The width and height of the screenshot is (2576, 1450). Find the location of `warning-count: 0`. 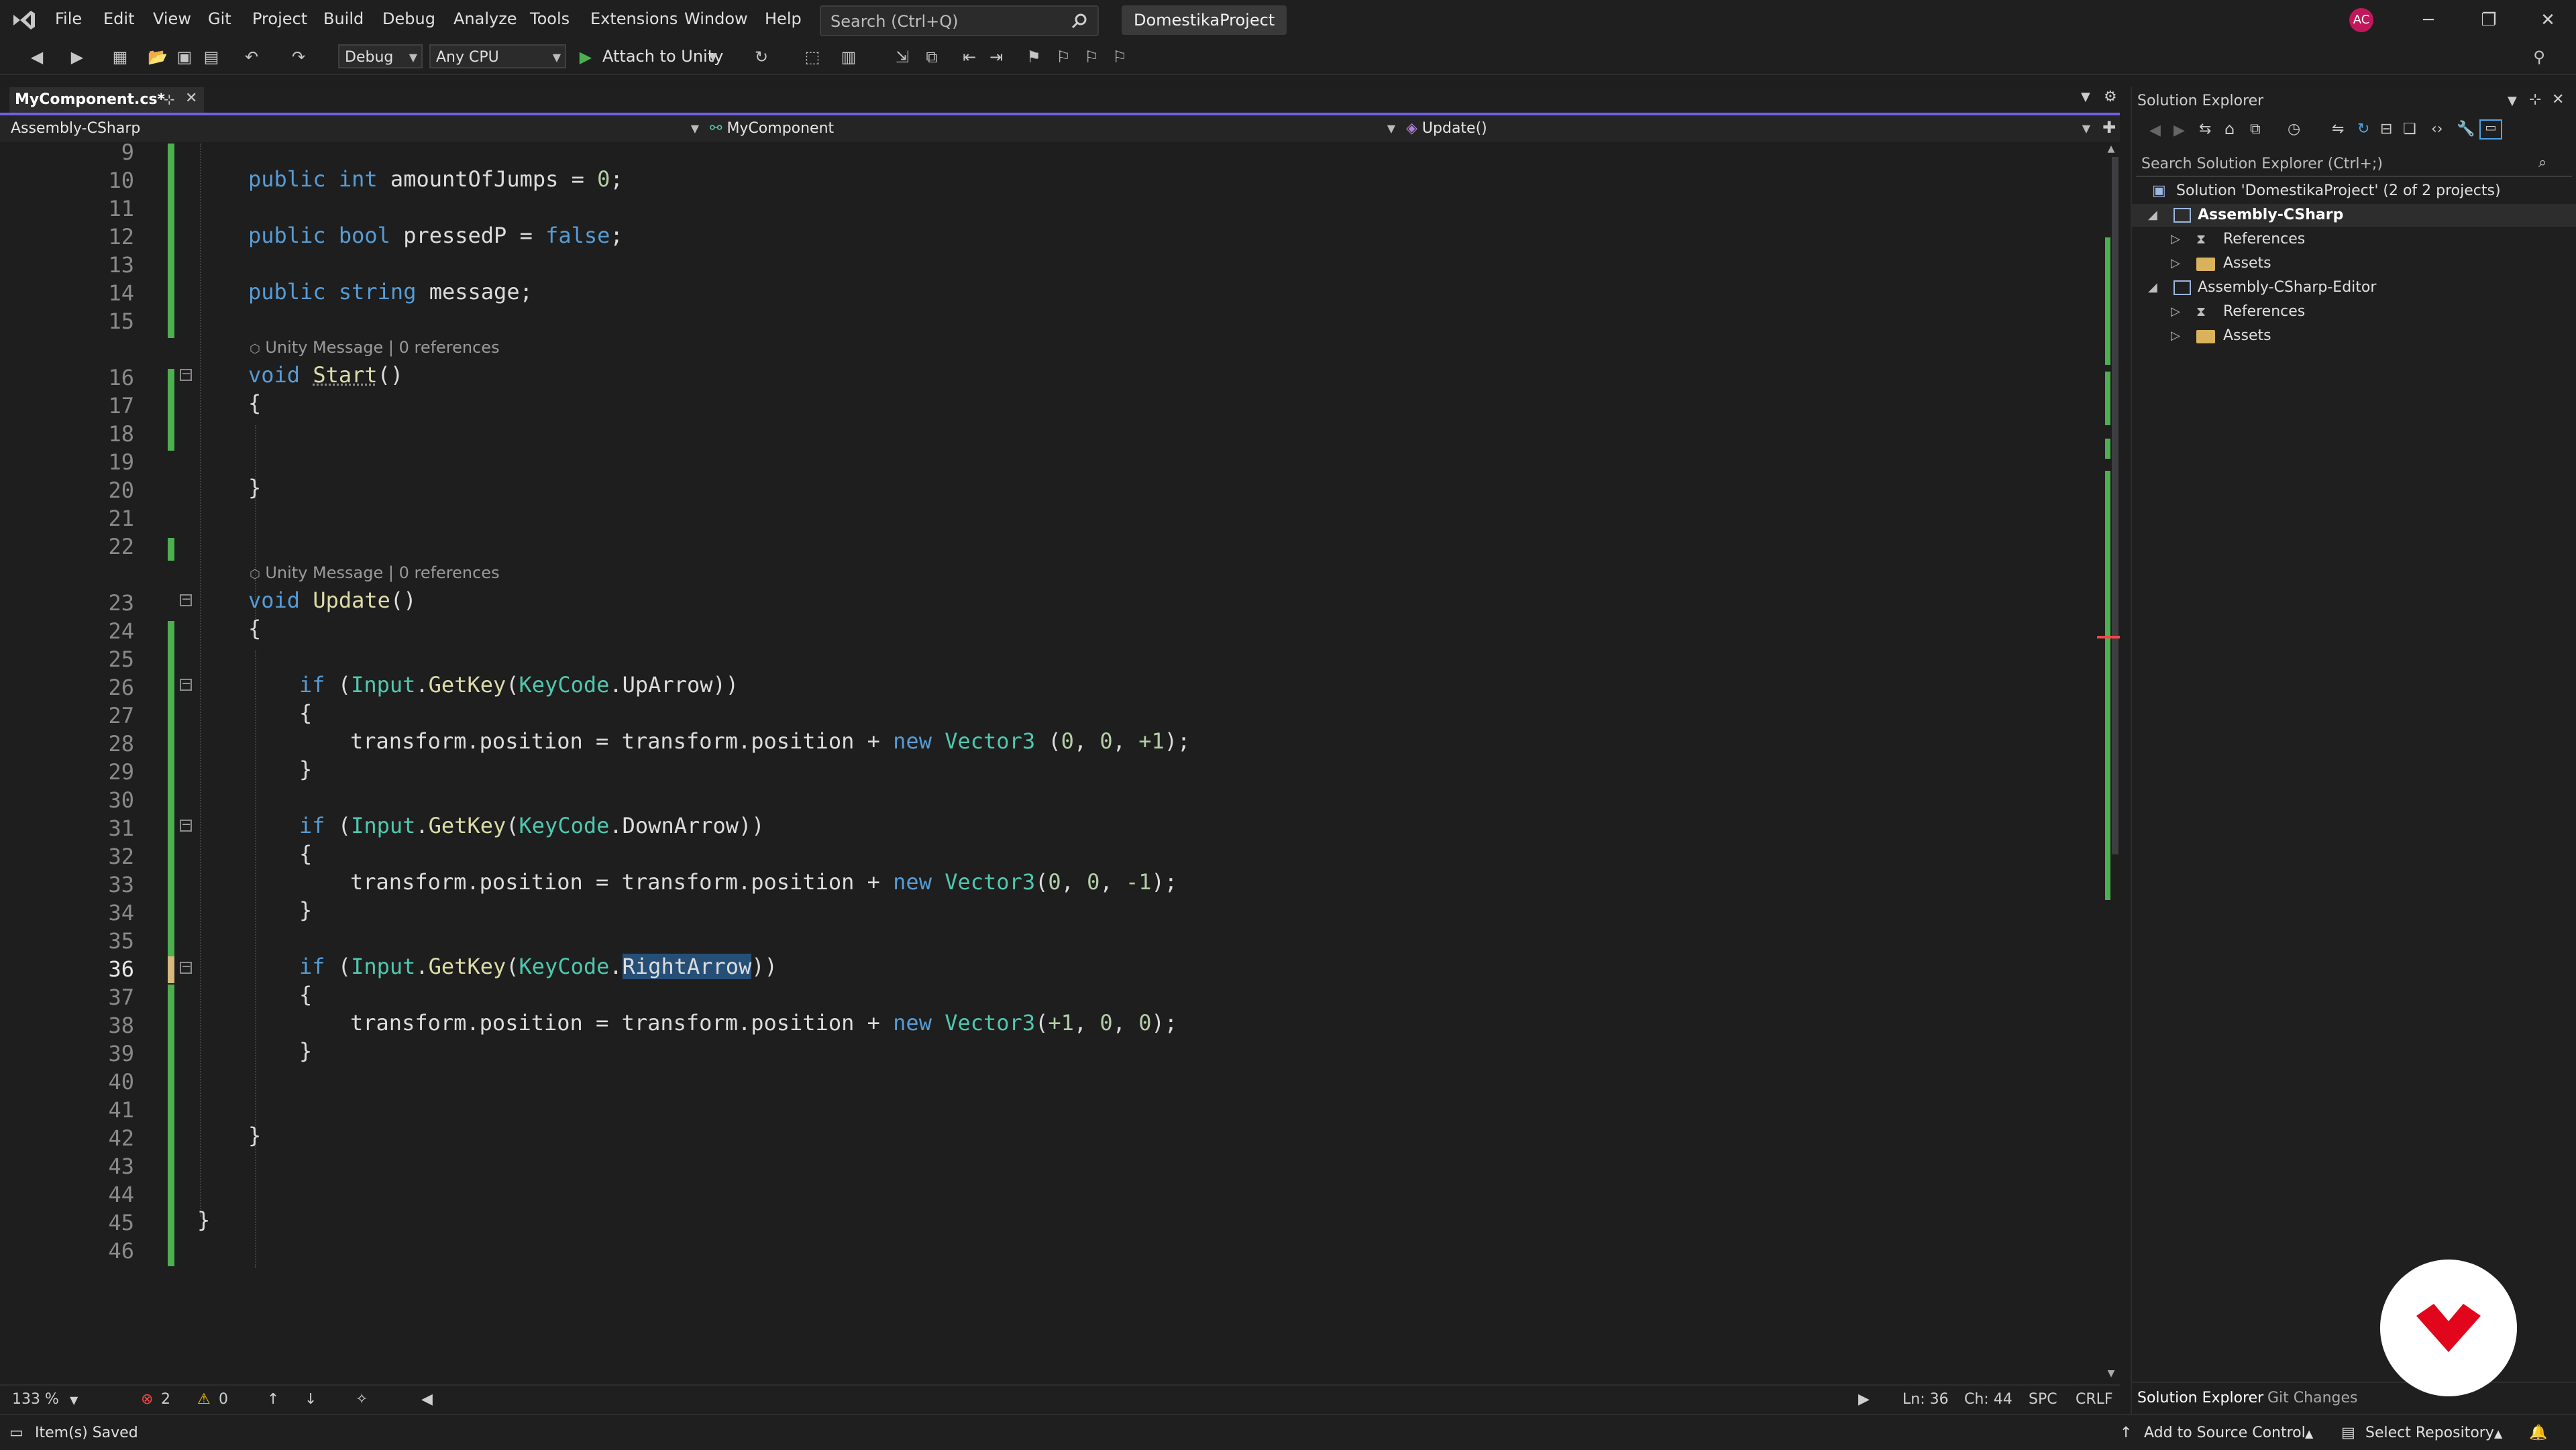

warning-count: 0 is located at coordinates (223, 1399).